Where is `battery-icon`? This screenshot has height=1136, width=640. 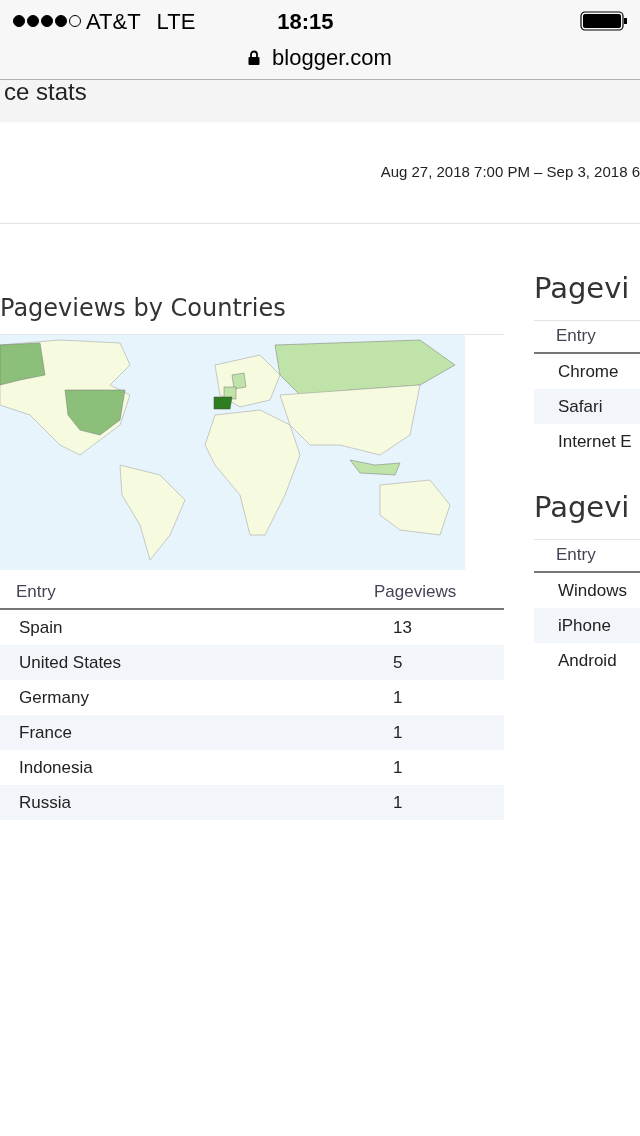 battery-icon is located at coordinates (604, 21).